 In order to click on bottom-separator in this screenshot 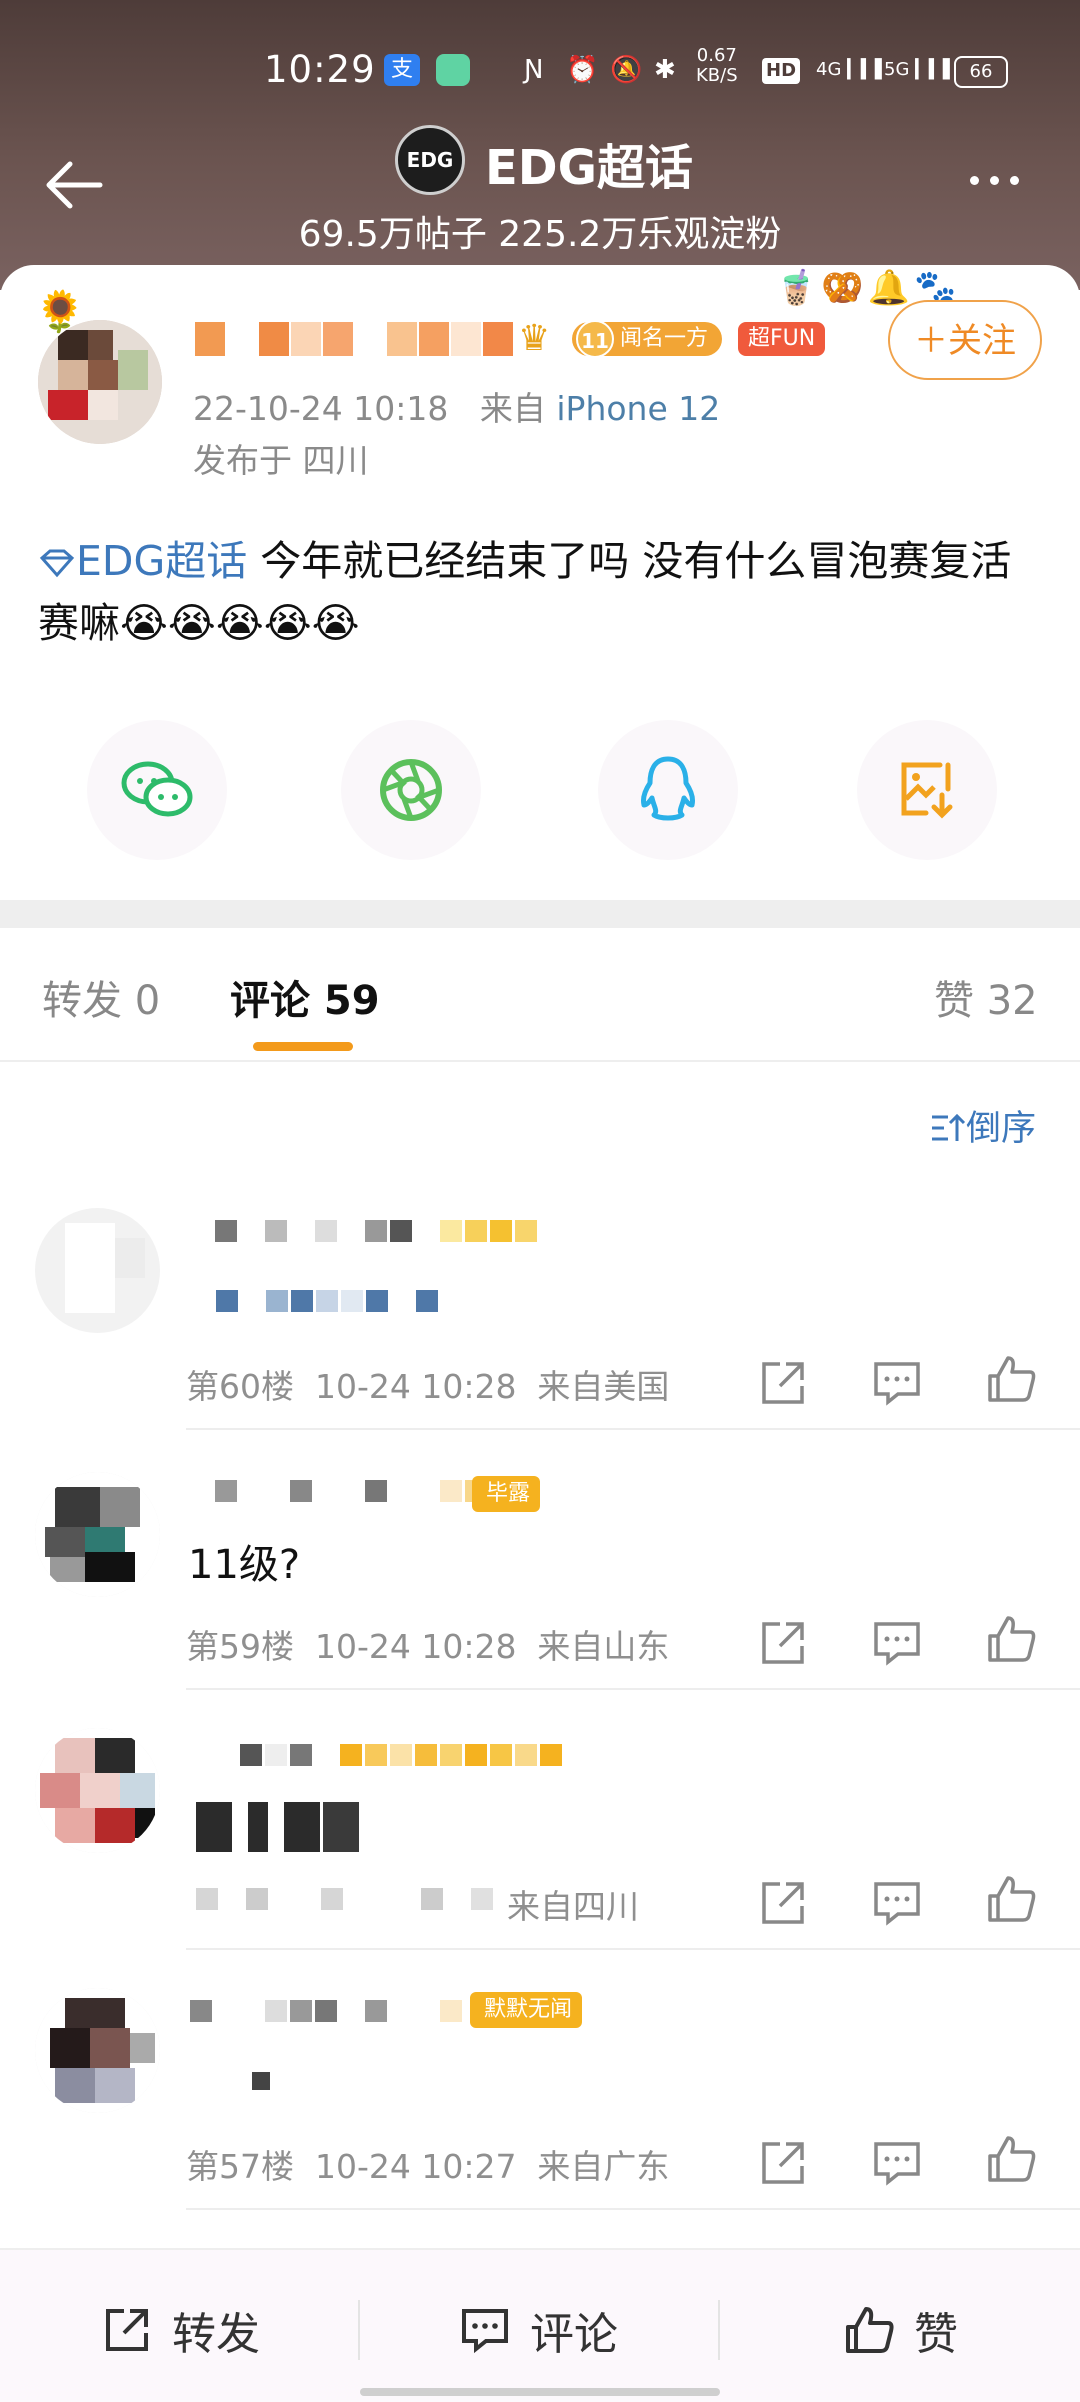, I will do `click(719, 2330)`.